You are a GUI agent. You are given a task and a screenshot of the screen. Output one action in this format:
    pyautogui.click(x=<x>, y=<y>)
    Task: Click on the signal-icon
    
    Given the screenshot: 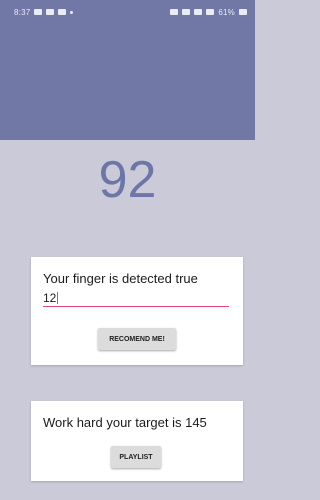 What is the action you would take?
    pyautogui.click(x=210, y=12)
    